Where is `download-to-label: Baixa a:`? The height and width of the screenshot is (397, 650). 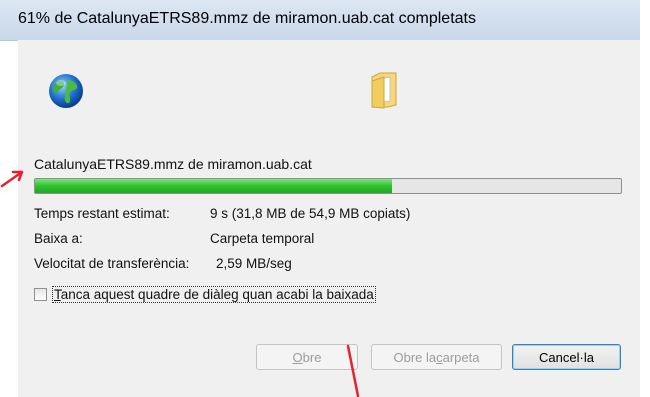
download-to-label: Baixa a: is located at coordinates (58, 238).